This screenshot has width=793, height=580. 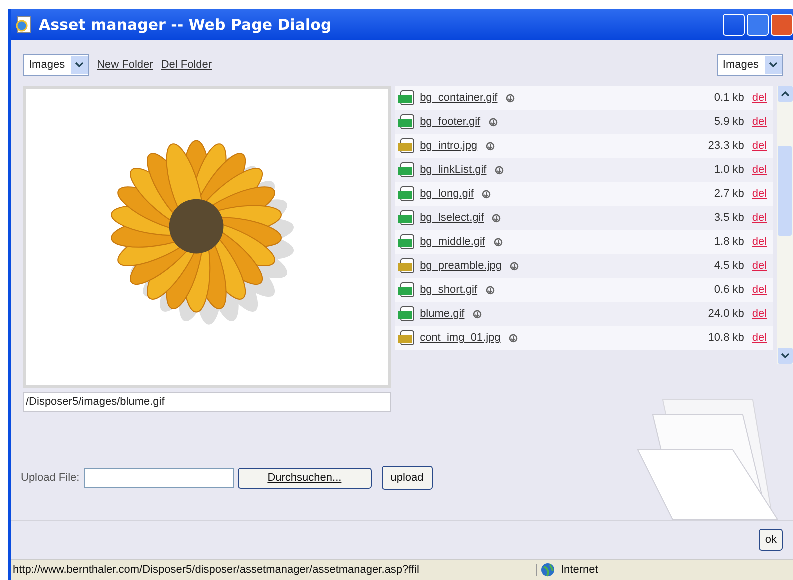 I want to click on file-size: 24.0 kb, so click(x=726, y=314).